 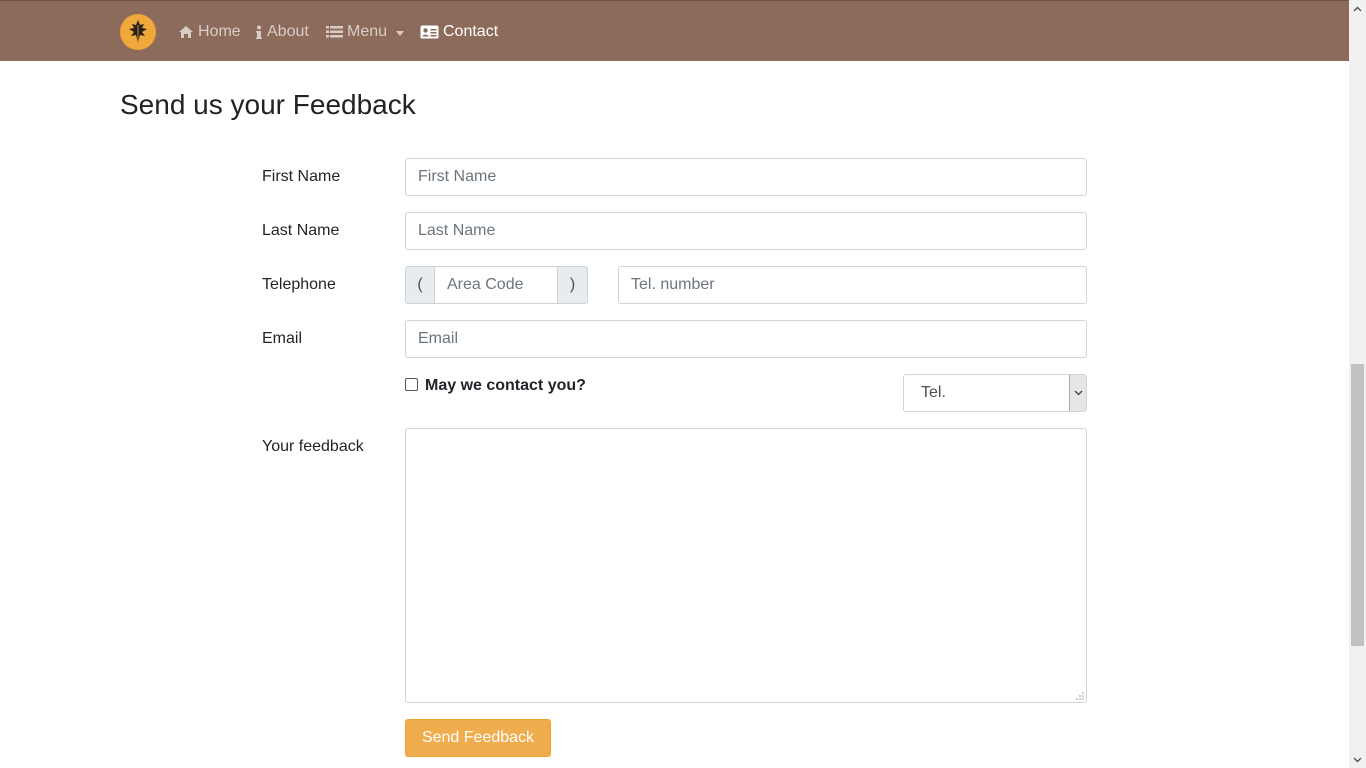 I want to click on area-code-open-paren: (, so click(x=420, y=285).